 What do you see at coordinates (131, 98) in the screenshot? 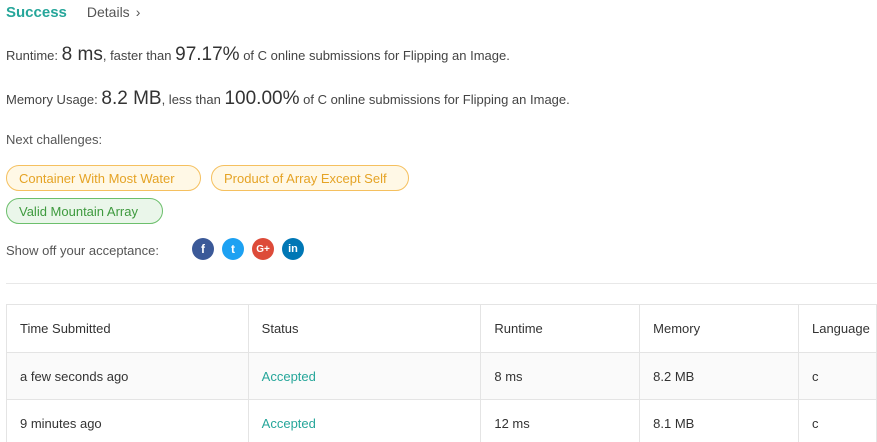
I see `memory-value: 8.2 MB` at bounding box center [131, 98].